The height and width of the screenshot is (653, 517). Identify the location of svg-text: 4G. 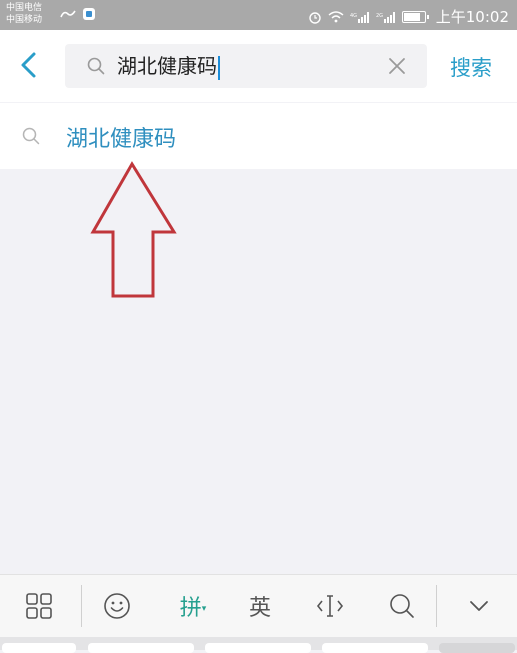
(353, 16).